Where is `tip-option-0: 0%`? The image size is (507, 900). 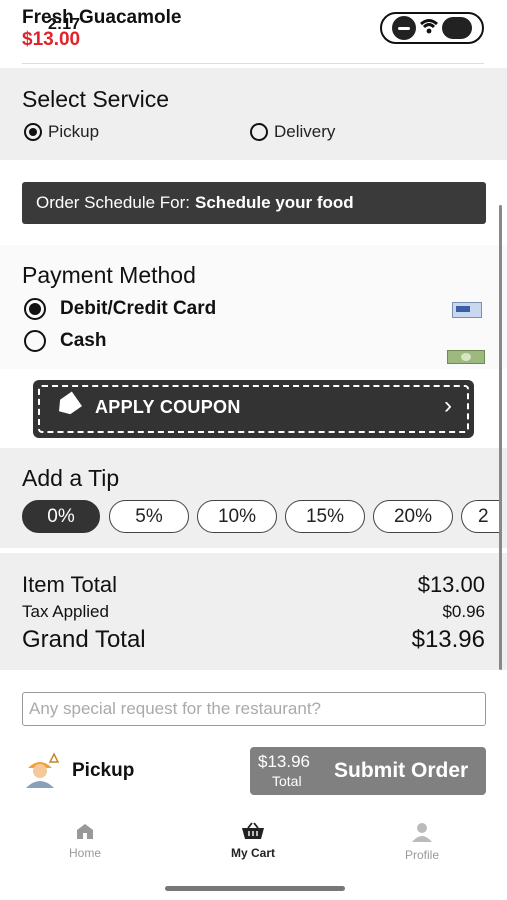
tip-option-0: 0% is located at coordinates (61, 516).